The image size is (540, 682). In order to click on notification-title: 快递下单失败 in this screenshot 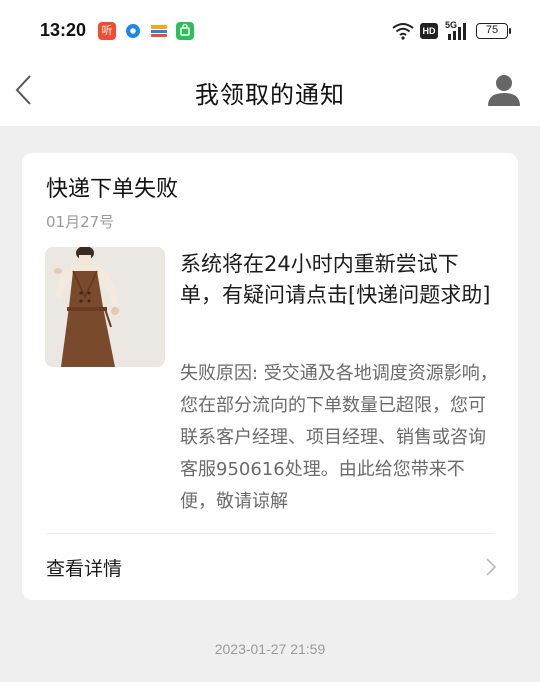, I will do `click(112, 189)`.